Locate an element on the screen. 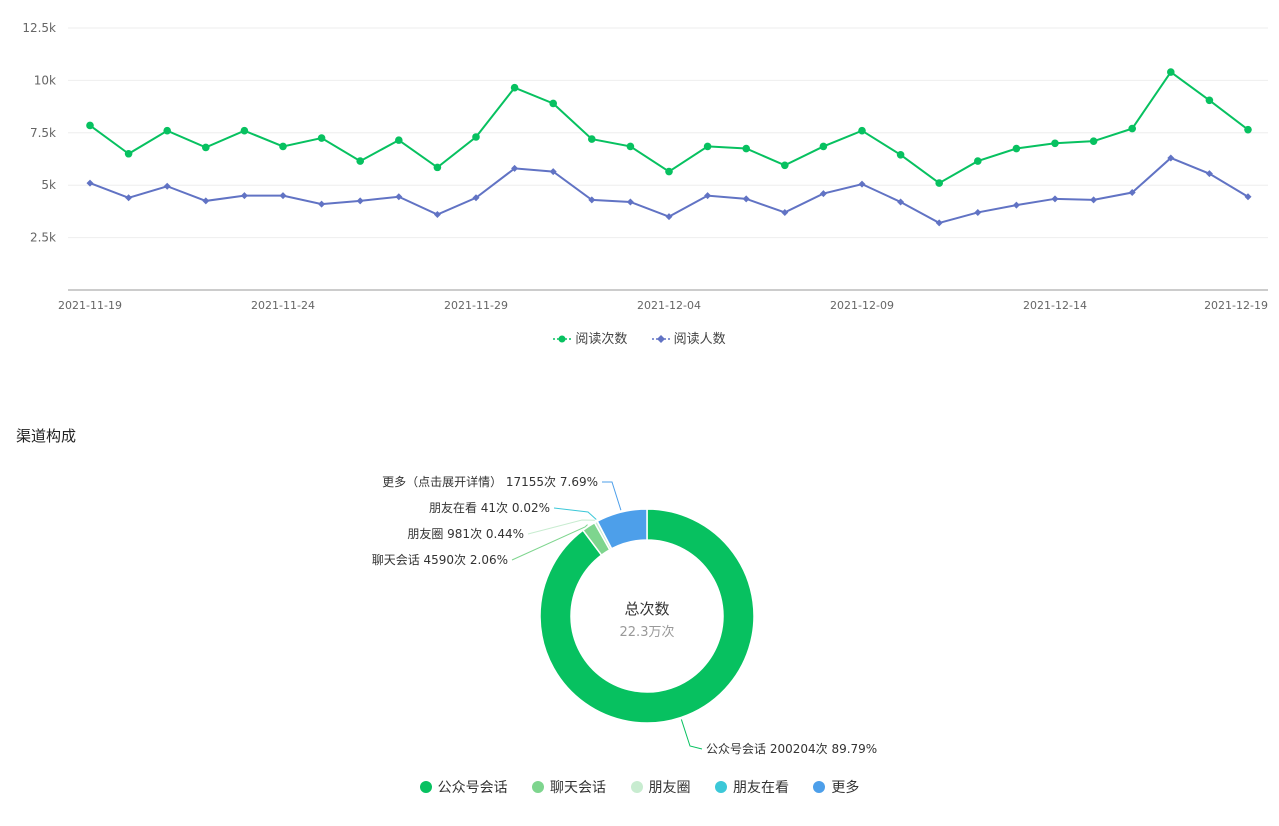 The image size is (1279, 826). legend-item-friends-watching: 朋友在看 is located at coordinates (751, 787).